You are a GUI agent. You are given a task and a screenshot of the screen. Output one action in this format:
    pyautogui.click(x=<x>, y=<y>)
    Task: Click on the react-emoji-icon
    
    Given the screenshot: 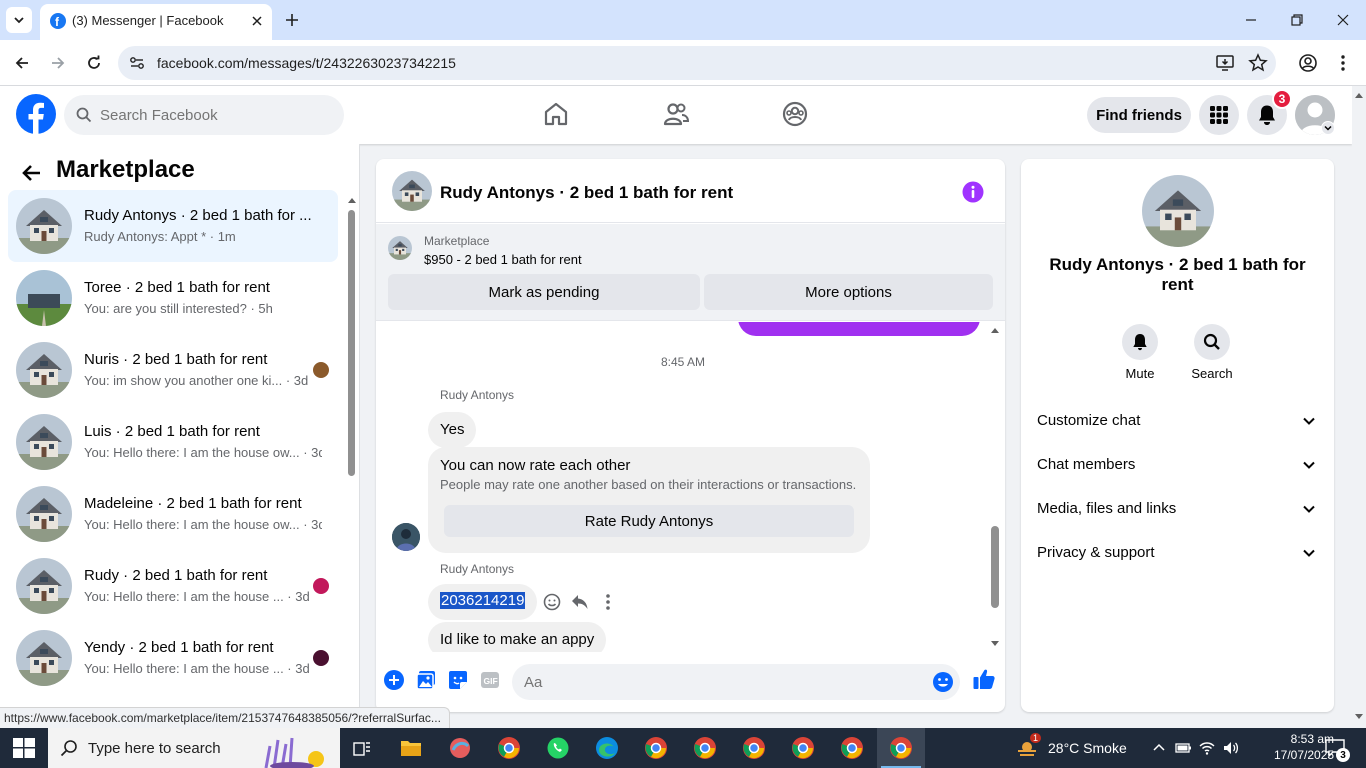 What is the action you would take?
    pyautogui.click(x=552, y=602)
    